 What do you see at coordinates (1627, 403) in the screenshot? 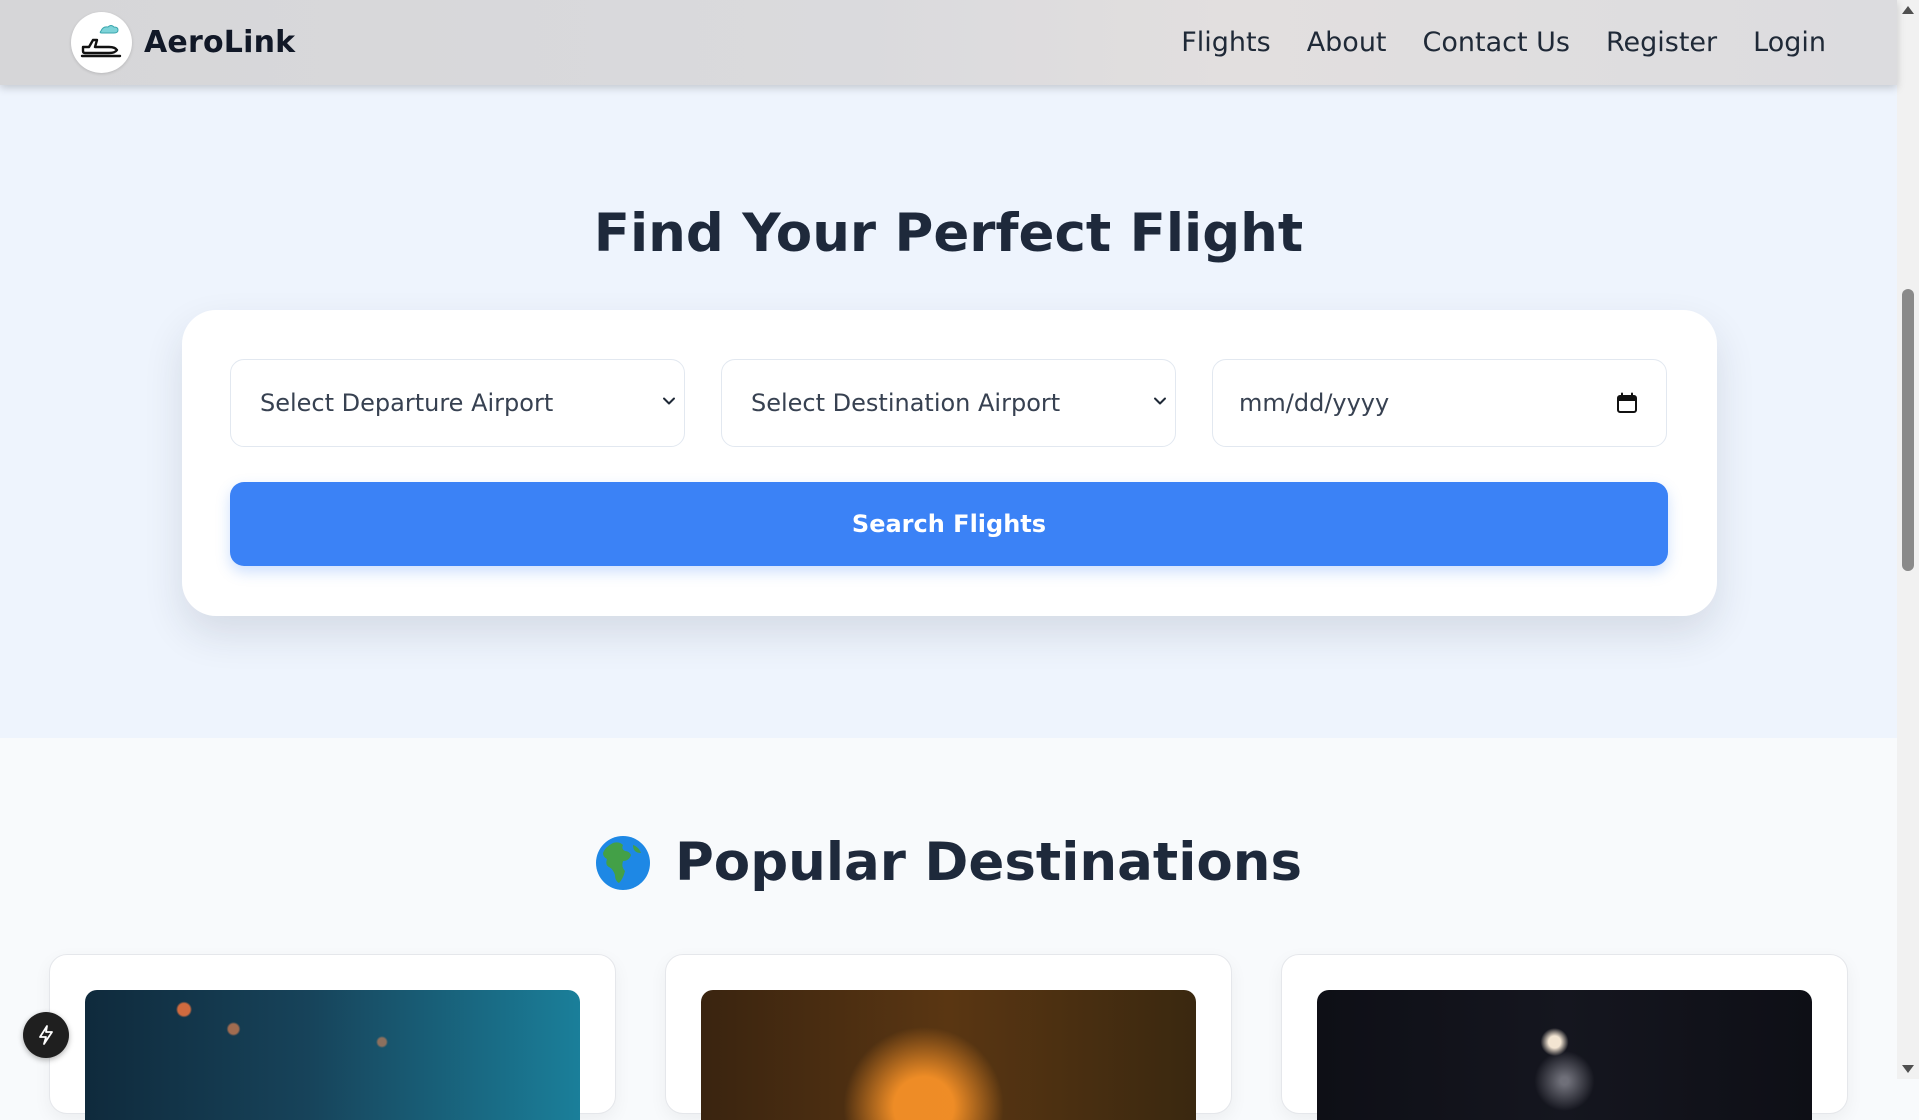
I see `calendar-icon` at bounding box center [1627, 403].